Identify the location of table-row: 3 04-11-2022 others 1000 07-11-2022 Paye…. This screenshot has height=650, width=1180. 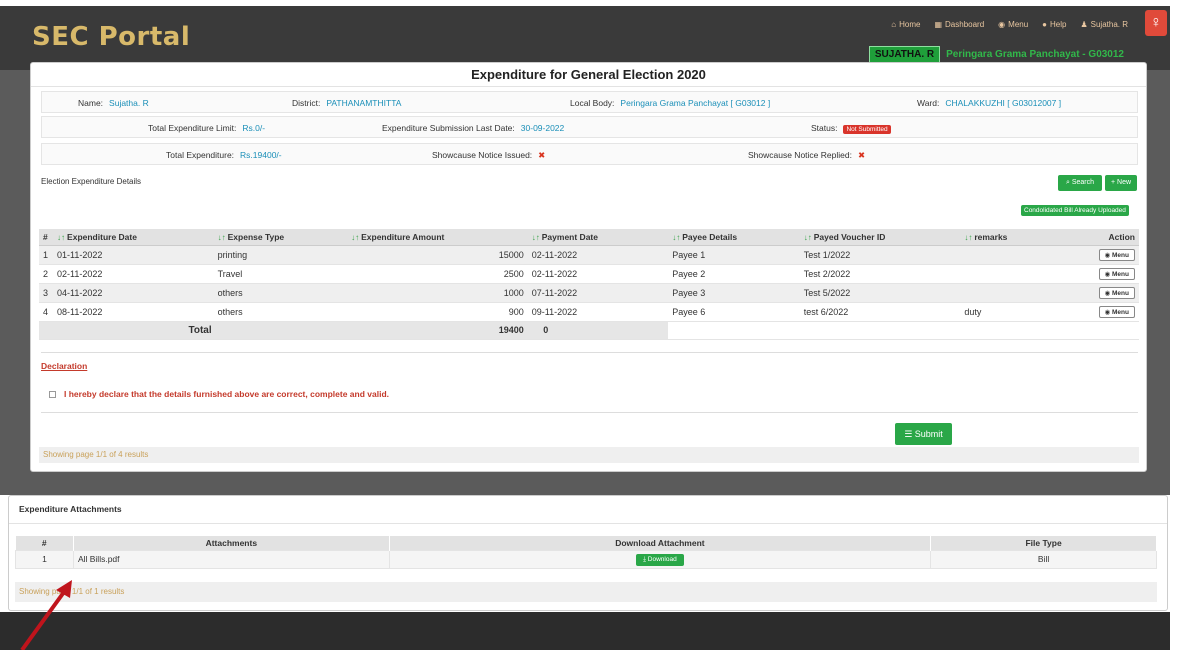
(589, 293).